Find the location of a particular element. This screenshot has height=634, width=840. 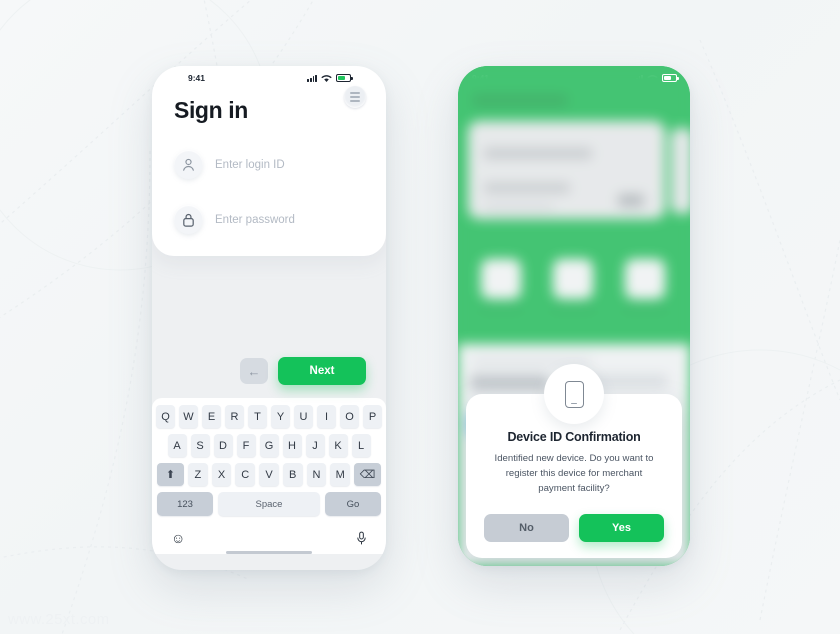

key: N is located at coordinates (316, 474).